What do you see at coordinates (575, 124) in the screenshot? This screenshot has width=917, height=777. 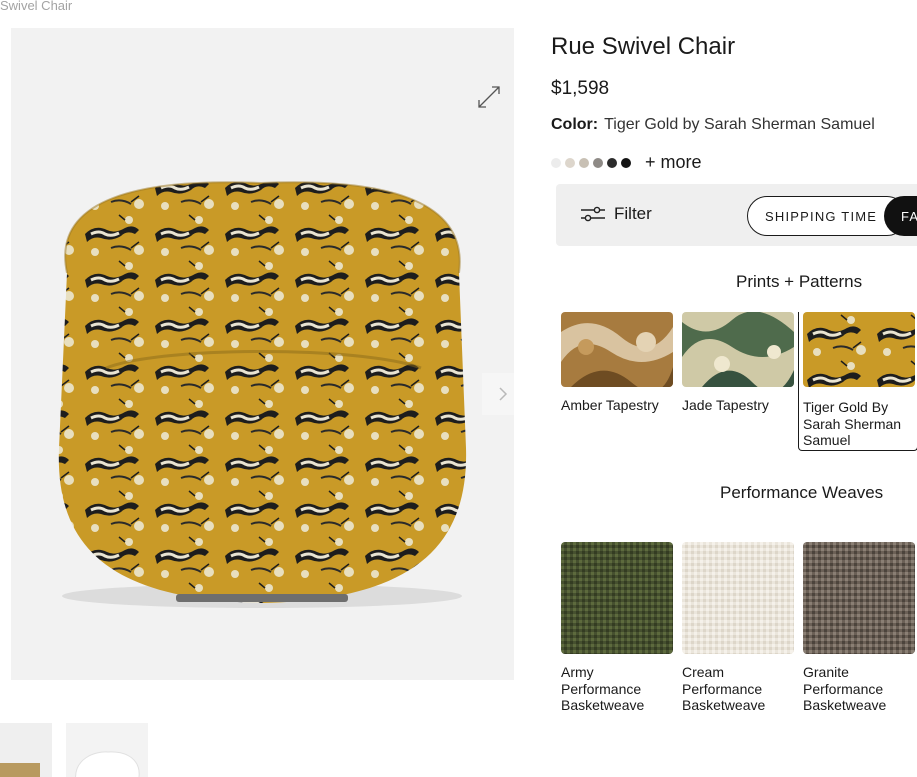 I see `color-label: Color:` at bounding box center [575, 124].